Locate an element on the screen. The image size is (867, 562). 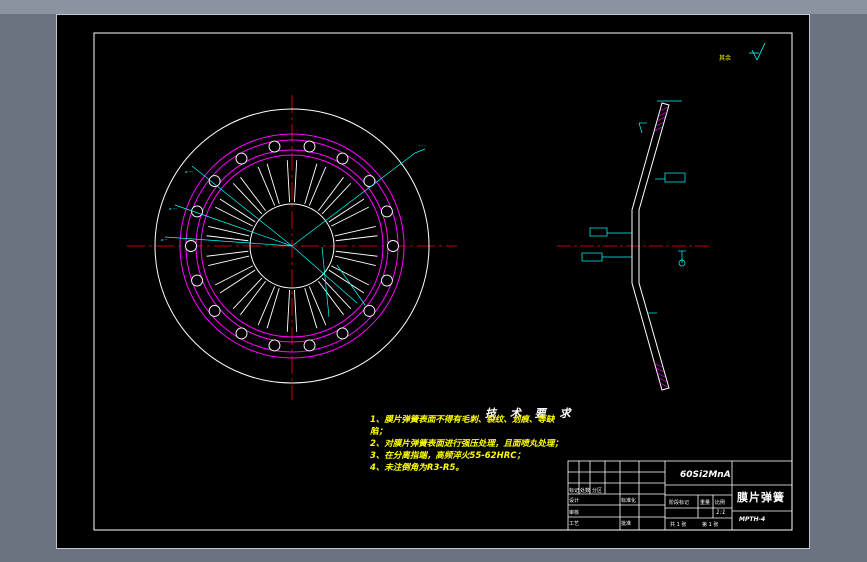
tech-req-line-2: 陷； is located at coordinates (379, 432).